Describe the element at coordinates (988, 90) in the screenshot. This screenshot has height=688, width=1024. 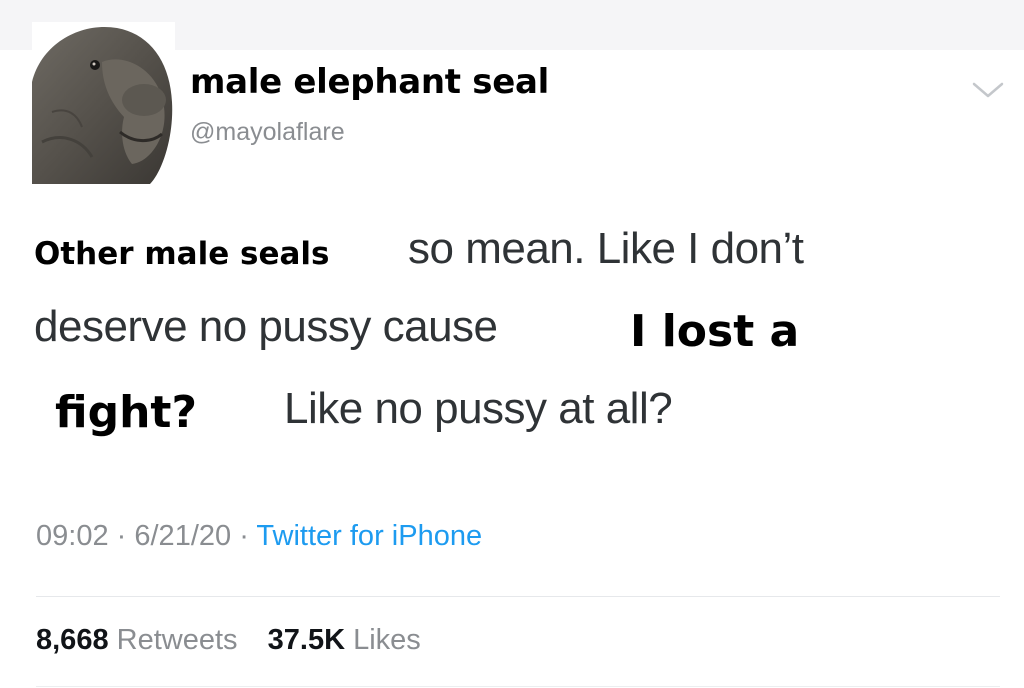
I see `chevron-down-icon` at that location.